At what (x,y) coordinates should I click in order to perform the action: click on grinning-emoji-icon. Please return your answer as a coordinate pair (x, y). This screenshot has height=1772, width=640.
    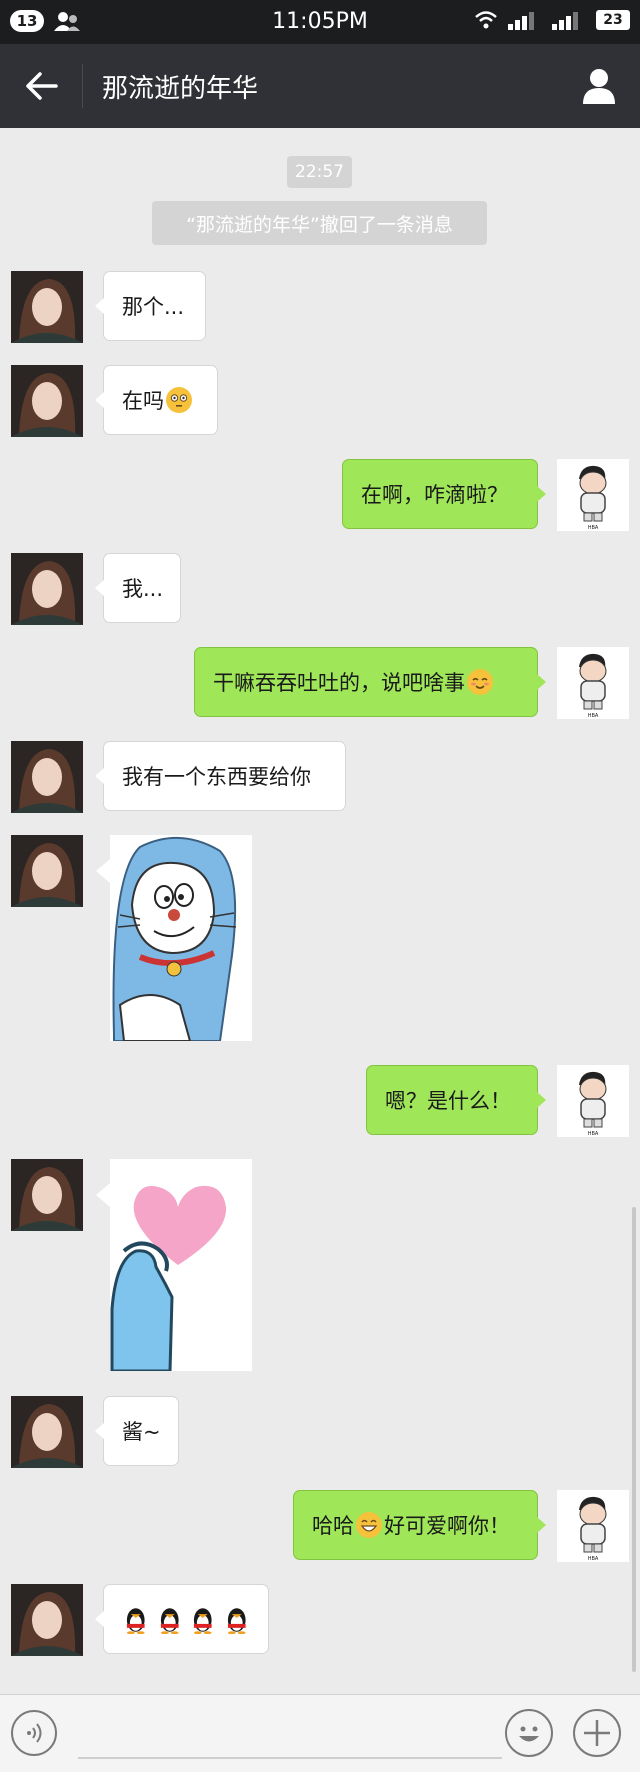
    Looking at the image, I should click on (369, 1525).